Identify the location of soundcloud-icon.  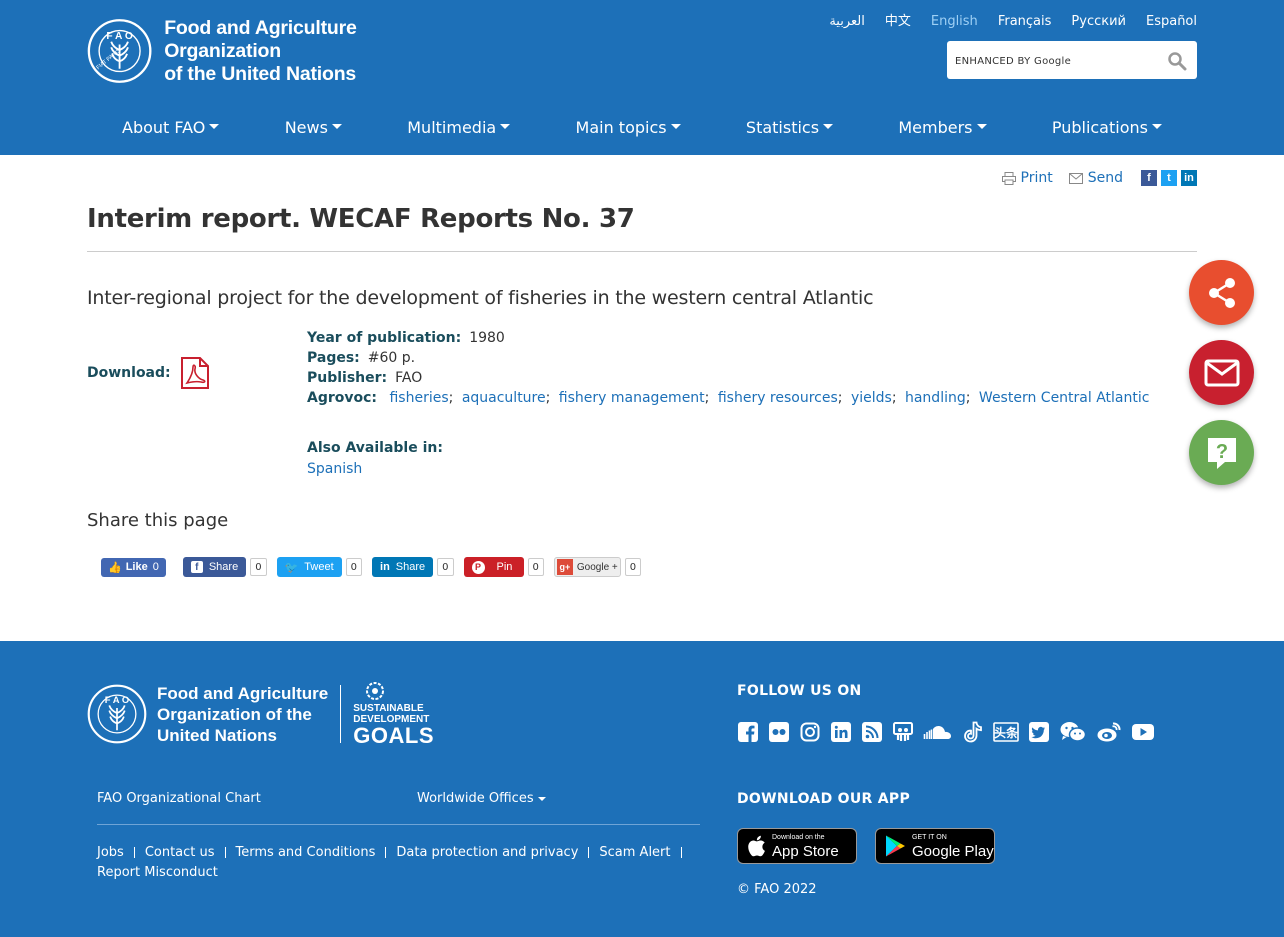
(938, 732).